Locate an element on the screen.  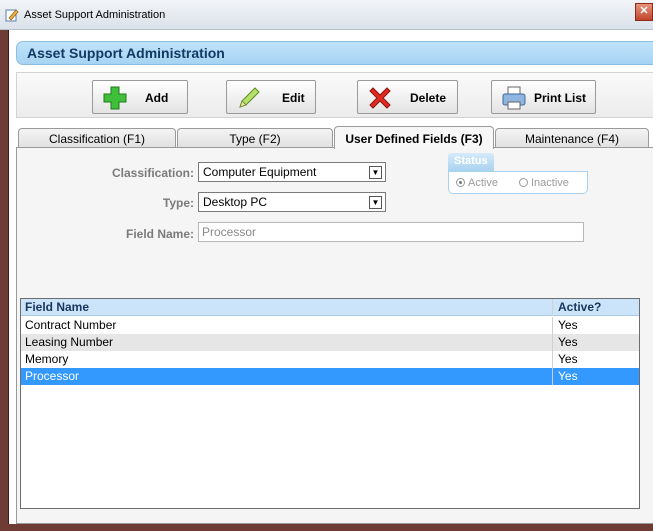
classification-select: Computer Equipment ▼ is located at coordinates (292, 172).